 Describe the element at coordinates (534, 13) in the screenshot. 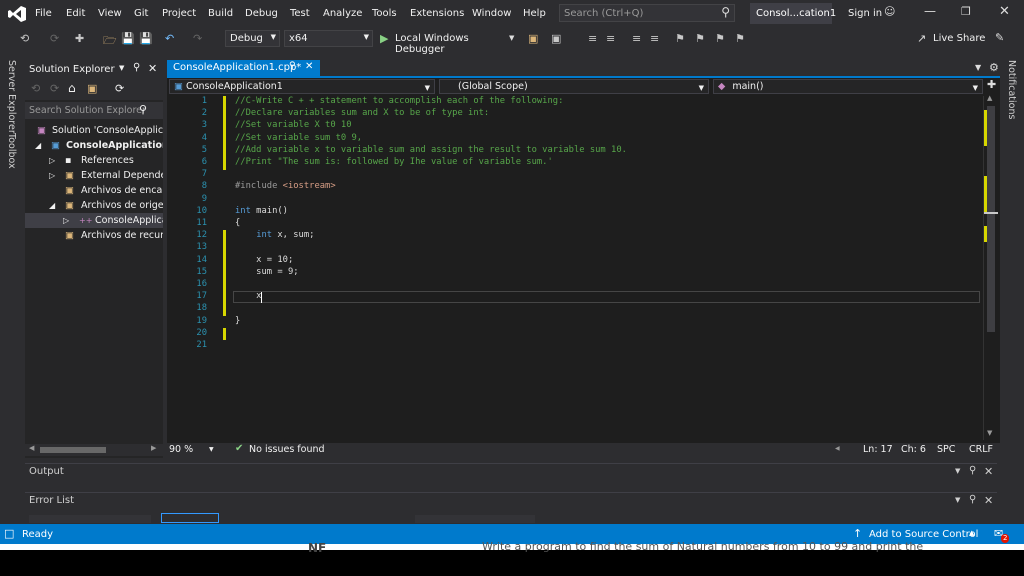

I see `menu-help: Help` at that location.